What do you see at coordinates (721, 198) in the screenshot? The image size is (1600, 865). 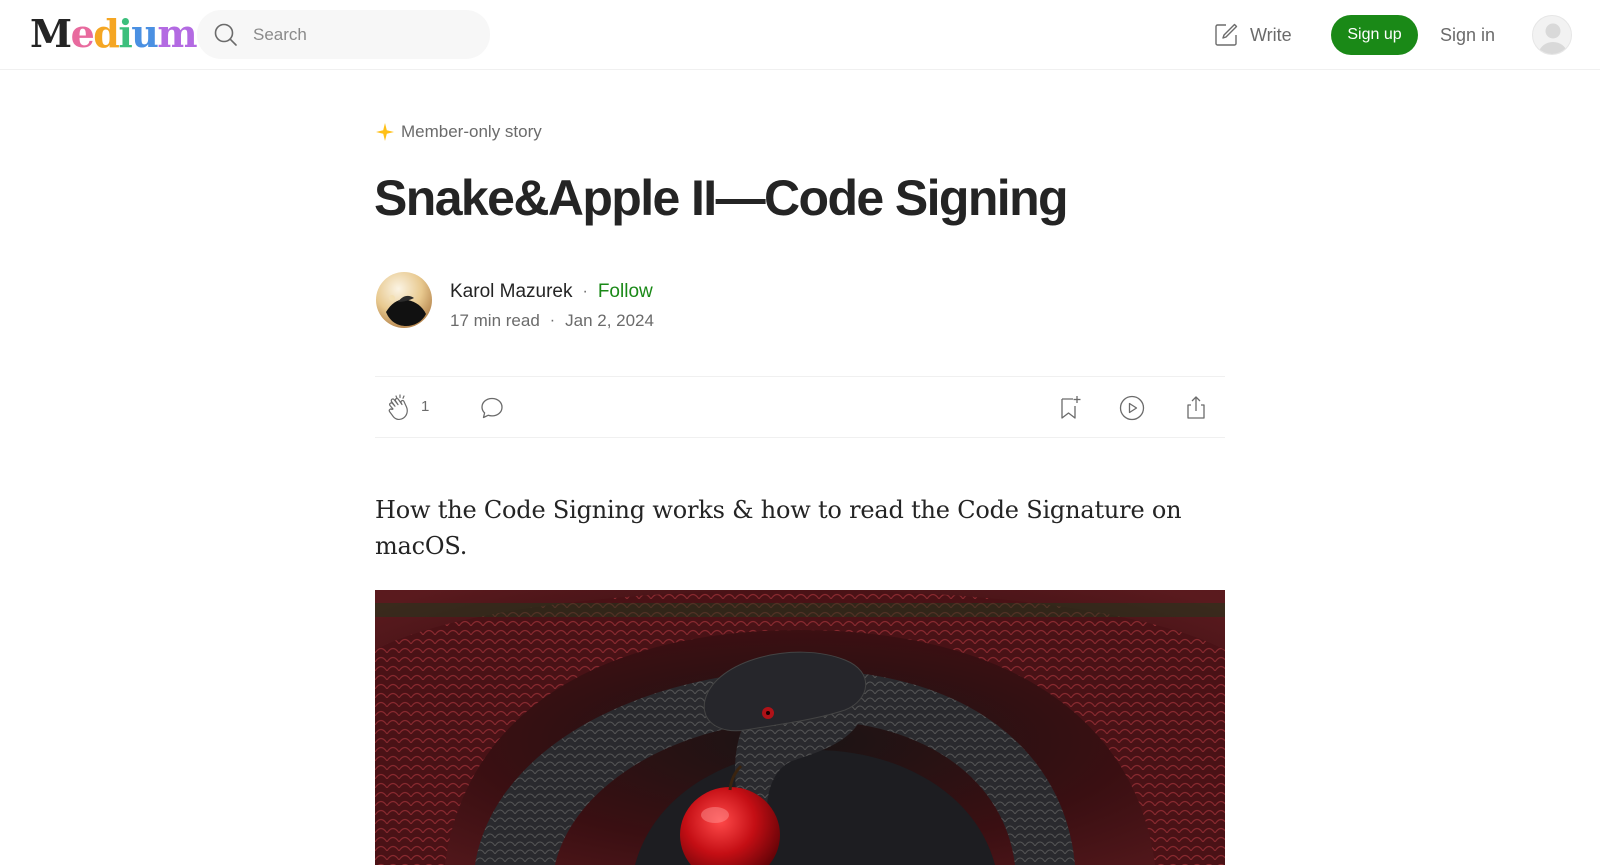 I see `article-title: Snake&Apple II—Code Signing` at bounding box center [721, 198].